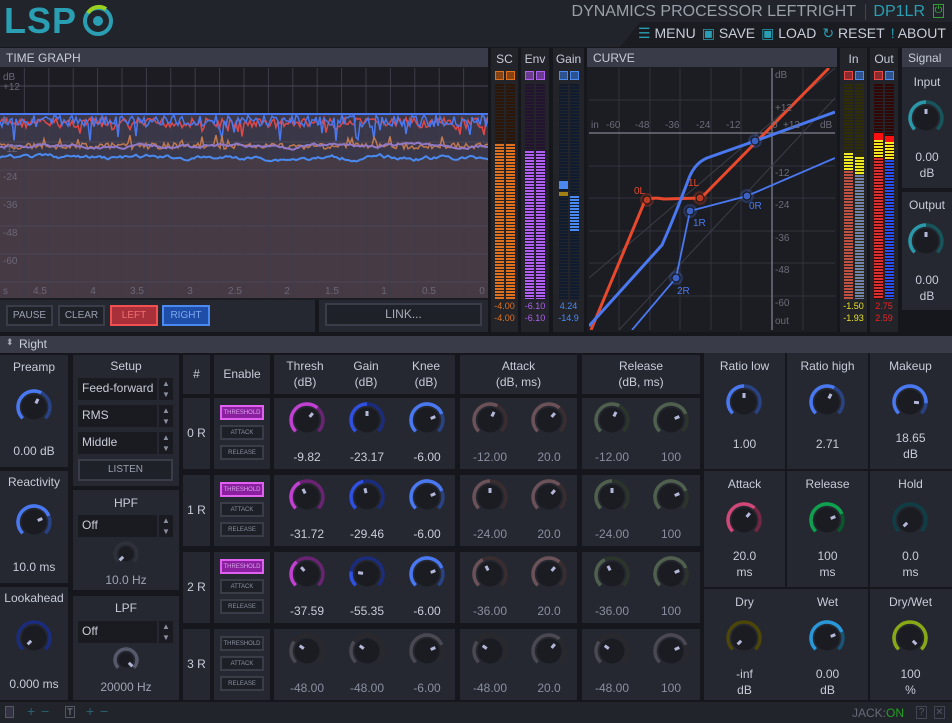  Describe the element at coordinates (827, 403) in the screenshot. I see `ratio-high-knob` at that location.